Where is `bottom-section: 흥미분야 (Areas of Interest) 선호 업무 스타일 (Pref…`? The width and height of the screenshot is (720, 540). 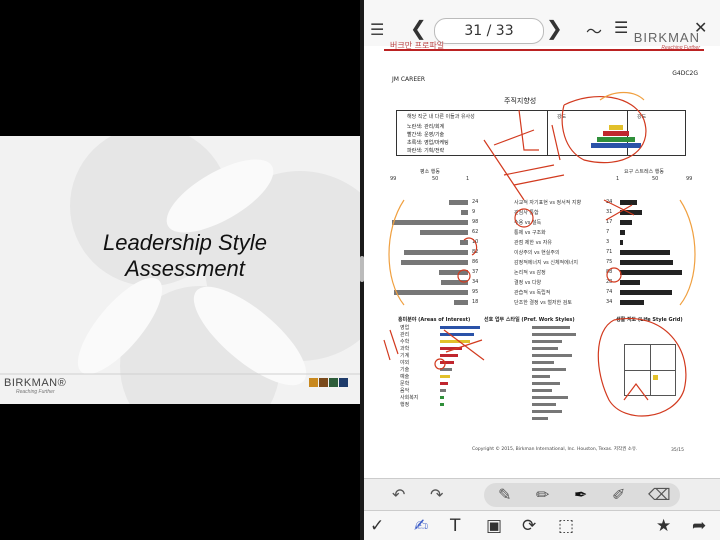 bottom-section: 흥미분야 (Areas of Interest) 선호 업무 스타일 (Pref… is located at coordinates (544, 381).